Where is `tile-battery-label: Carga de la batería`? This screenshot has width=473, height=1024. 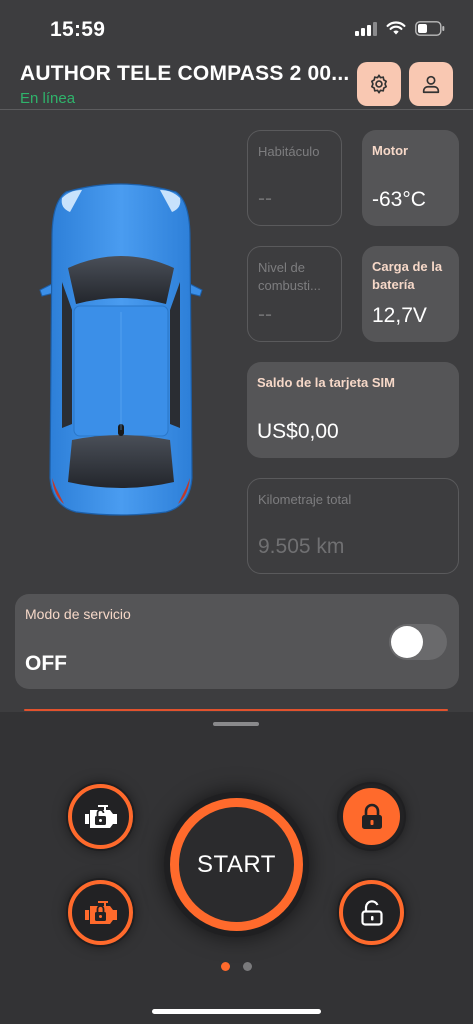 tile-battery-label: Carga de la batería is located at coordinates (407, 275).